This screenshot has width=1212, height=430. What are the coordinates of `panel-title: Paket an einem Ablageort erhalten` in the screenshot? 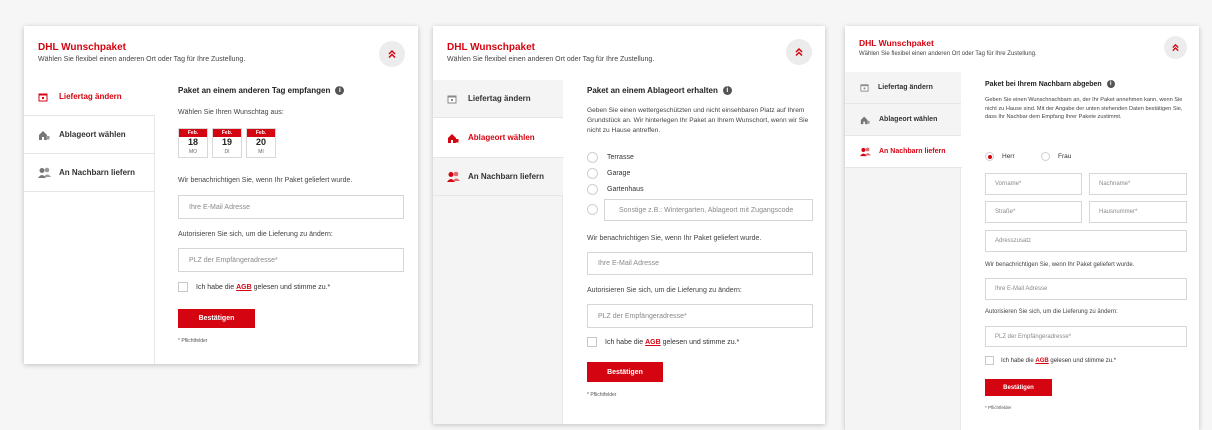 It's located at (652, 90).